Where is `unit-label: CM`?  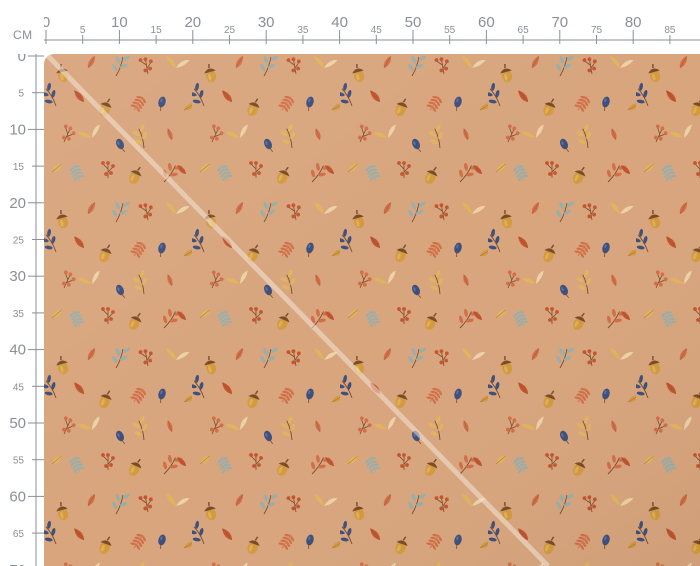 unit-label: CM is located at coordinates (23, 35).